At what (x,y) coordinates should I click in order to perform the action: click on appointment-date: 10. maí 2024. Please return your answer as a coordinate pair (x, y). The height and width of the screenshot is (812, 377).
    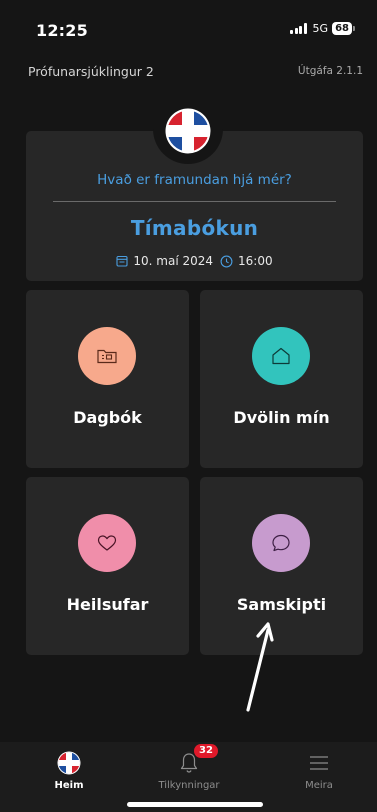
    Looking at the image, I should click on (173, 261).